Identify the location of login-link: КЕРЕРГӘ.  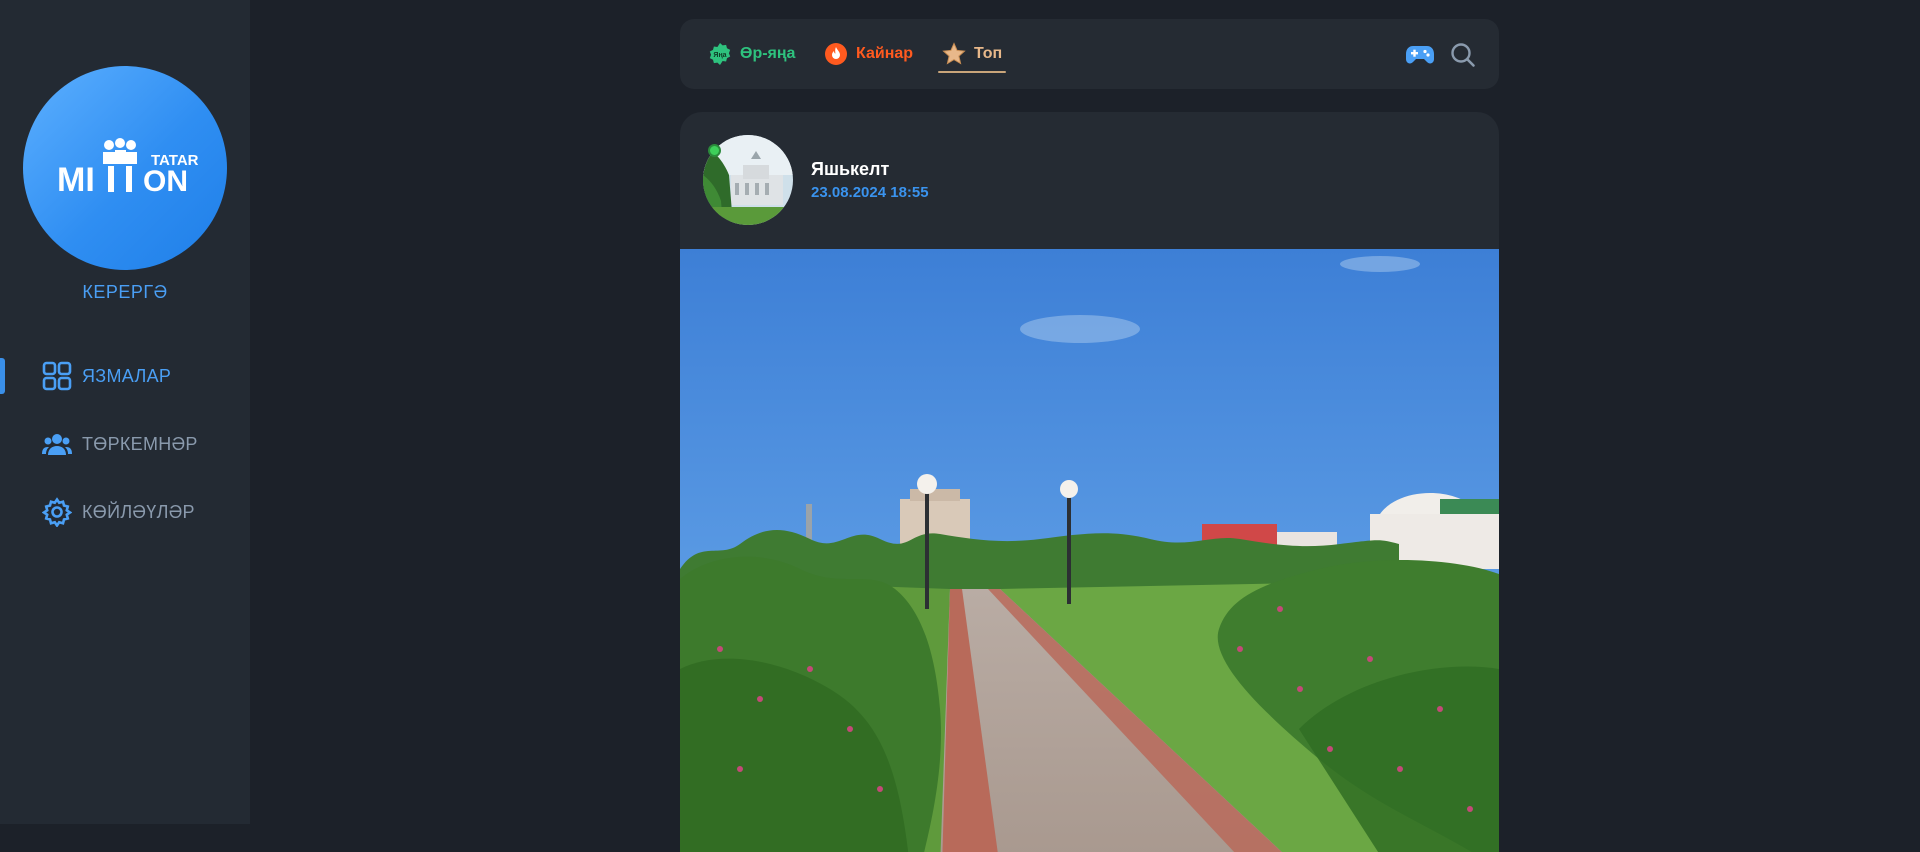
(125, 292).